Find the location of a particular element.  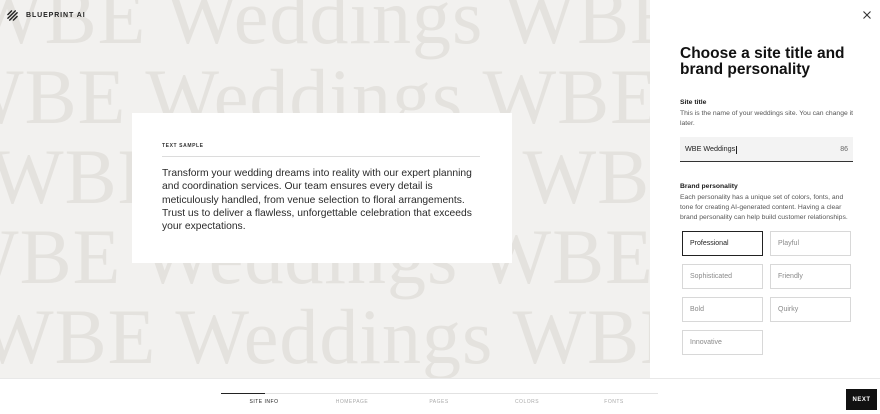

blueprint-logo-icon is located at coordinates (12, 15).